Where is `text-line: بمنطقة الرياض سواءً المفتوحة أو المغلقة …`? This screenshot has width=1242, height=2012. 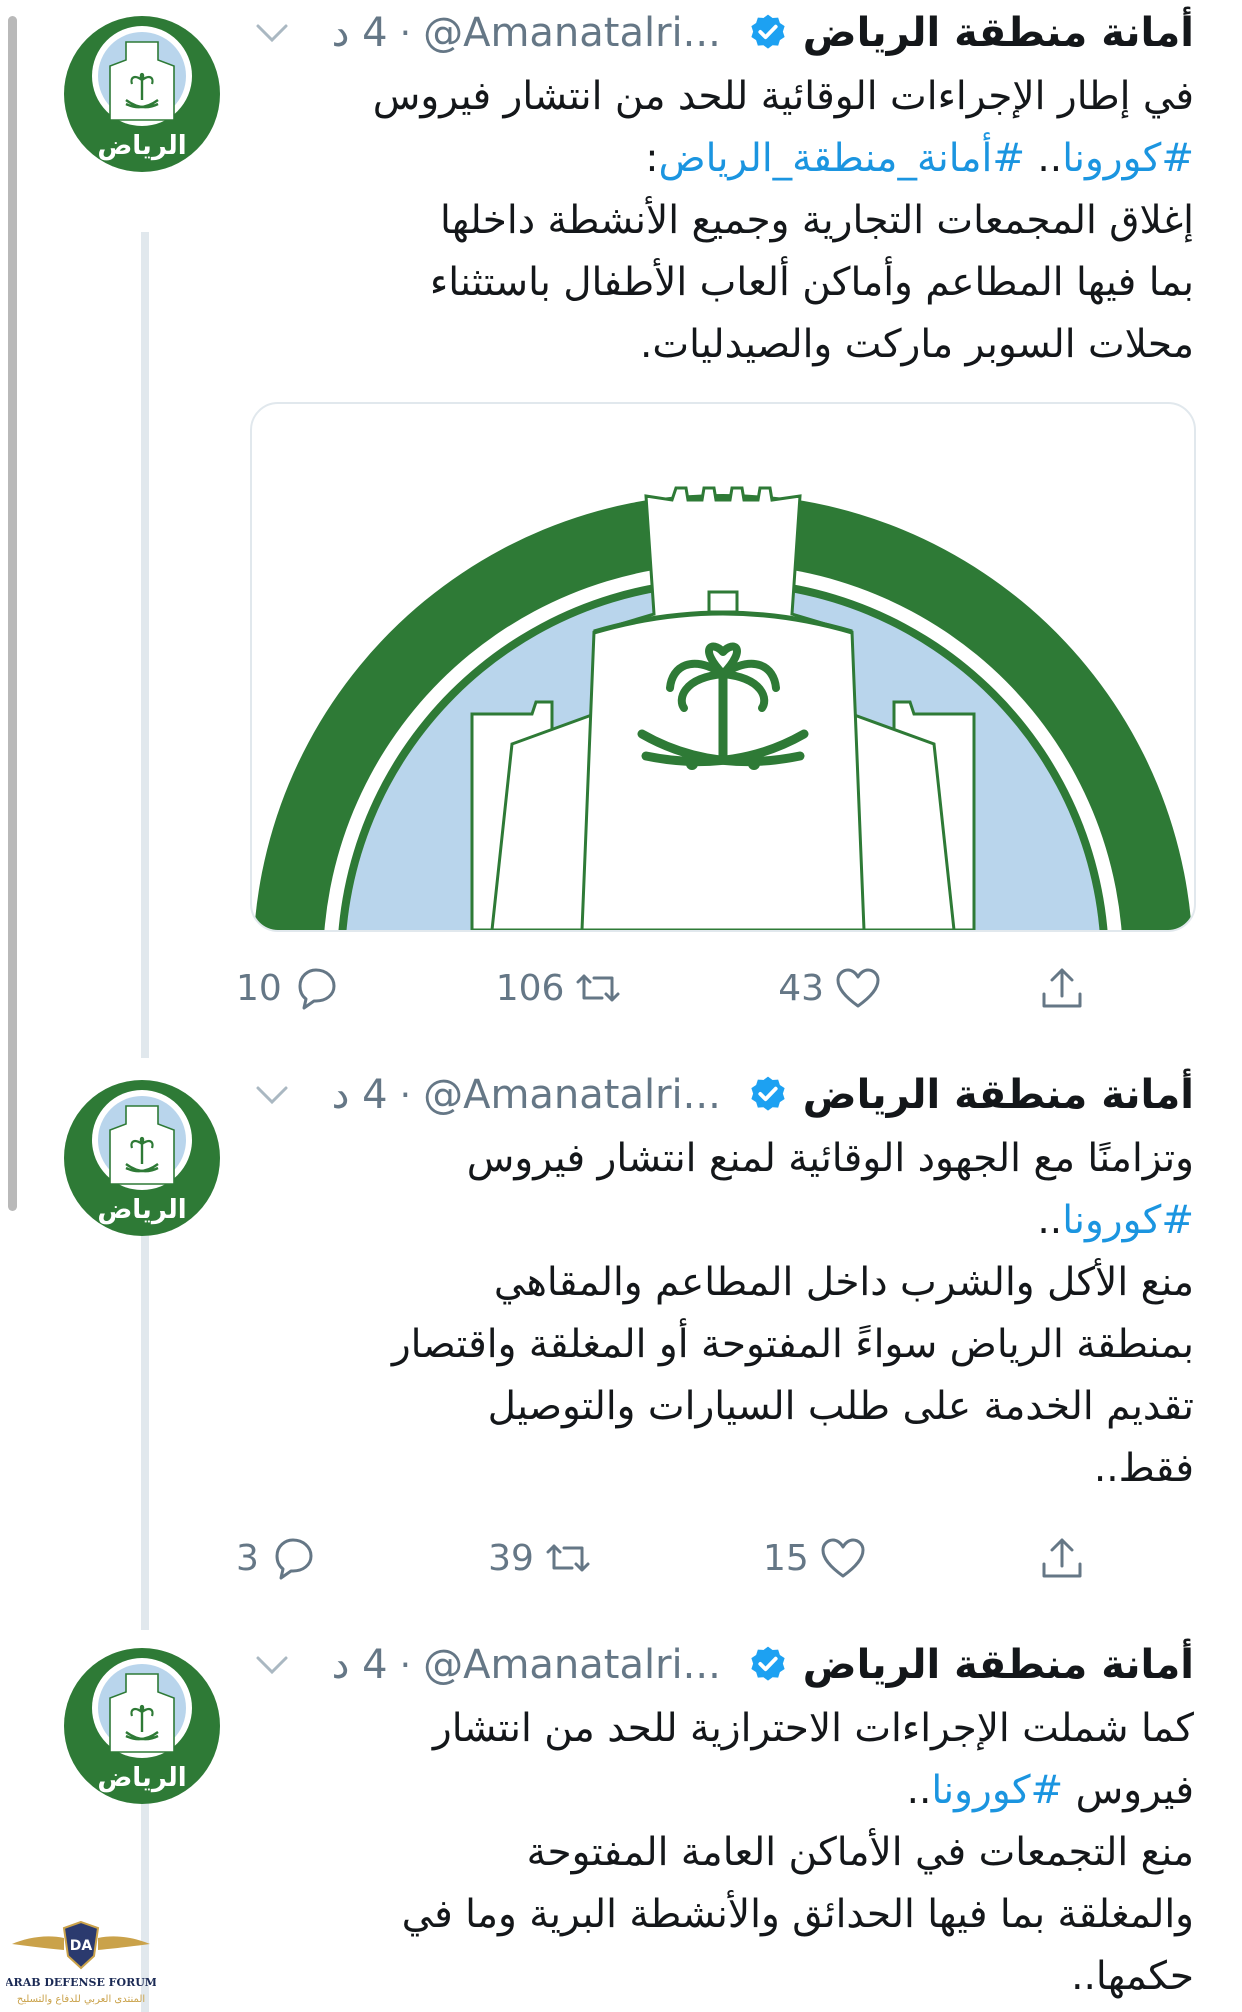
text-line: بمنطقة الرياض سواءً المفتوحة أو المغلقة … is located at coordinates (792, 1344).